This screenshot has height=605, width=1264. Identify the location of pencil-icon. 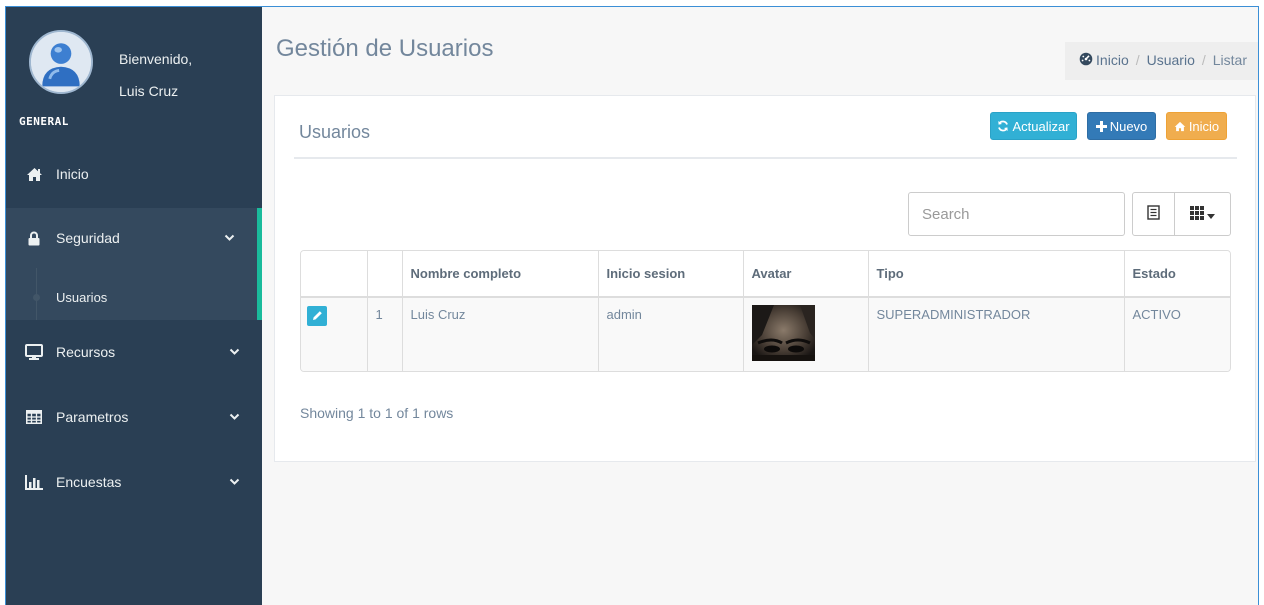
(317, 316).